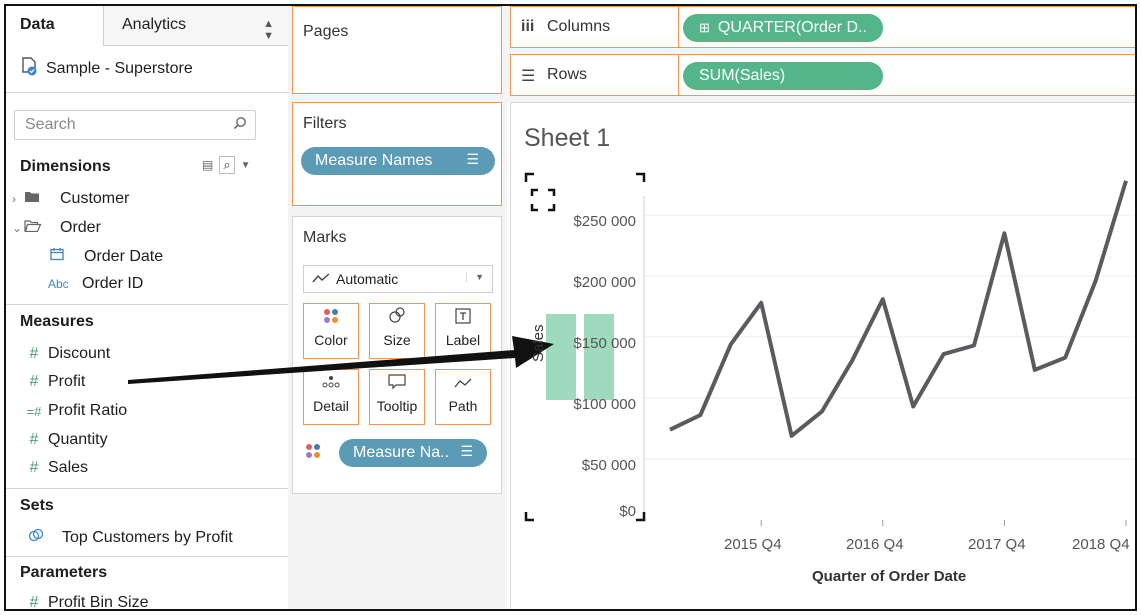 Image resolution: width=1141 pixels, height=615 pixels. Describe the element at coordinates (538, 343) in the screenshot. I see `y-axis-title: Sales` at that location.